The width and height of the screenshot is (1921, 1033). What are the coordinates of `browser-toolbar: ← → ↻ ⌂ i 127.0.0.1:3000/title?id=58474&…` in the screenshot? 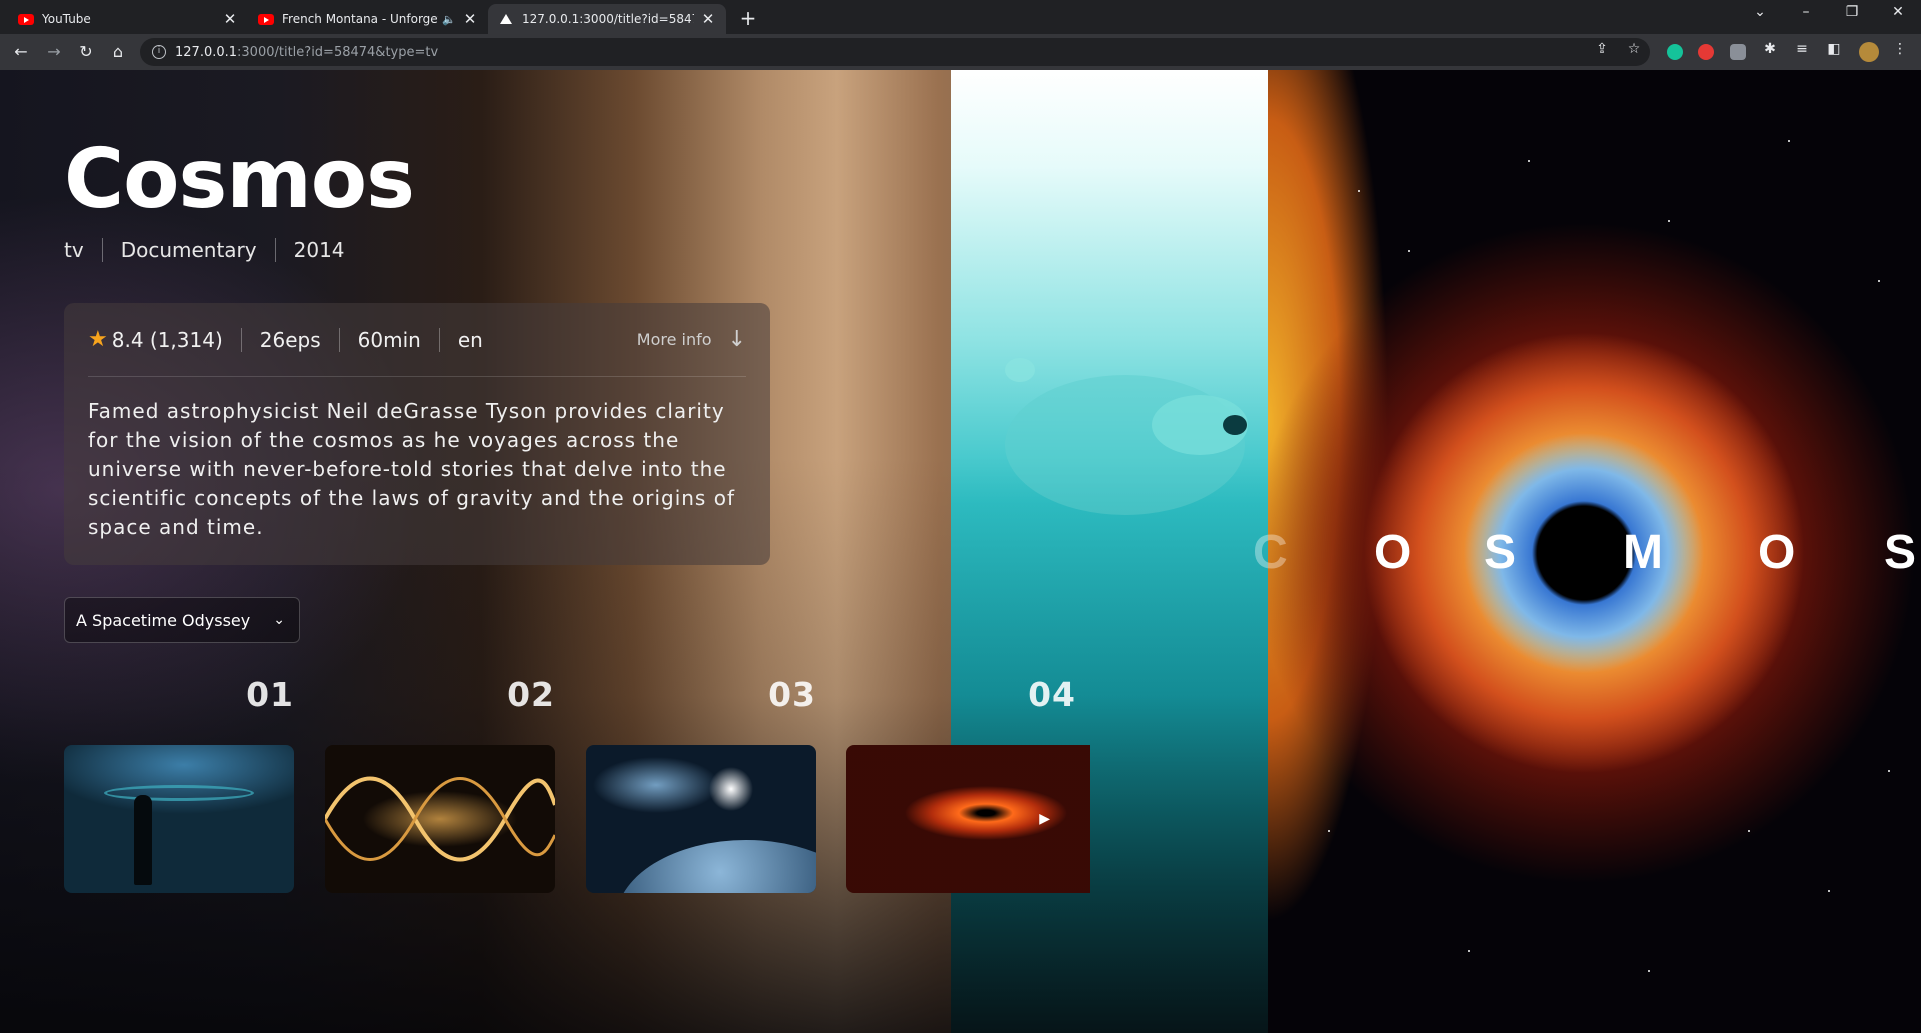 It's located at (960, 52).